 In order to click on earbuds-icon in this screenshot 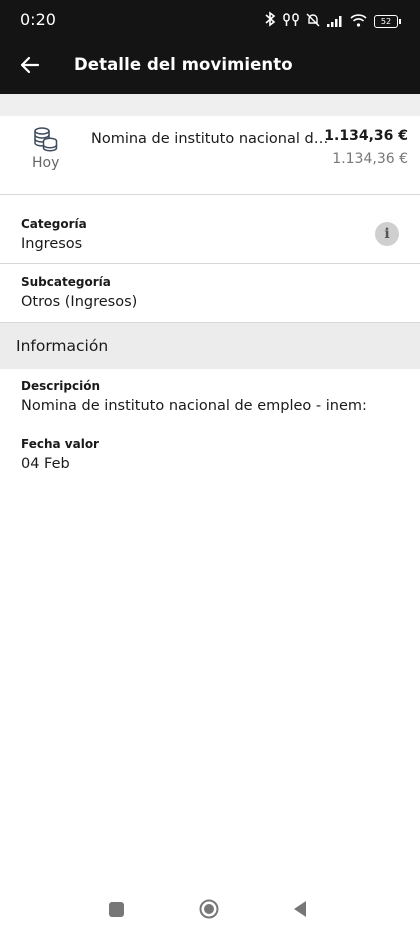, I will do `click(291, 21)`.